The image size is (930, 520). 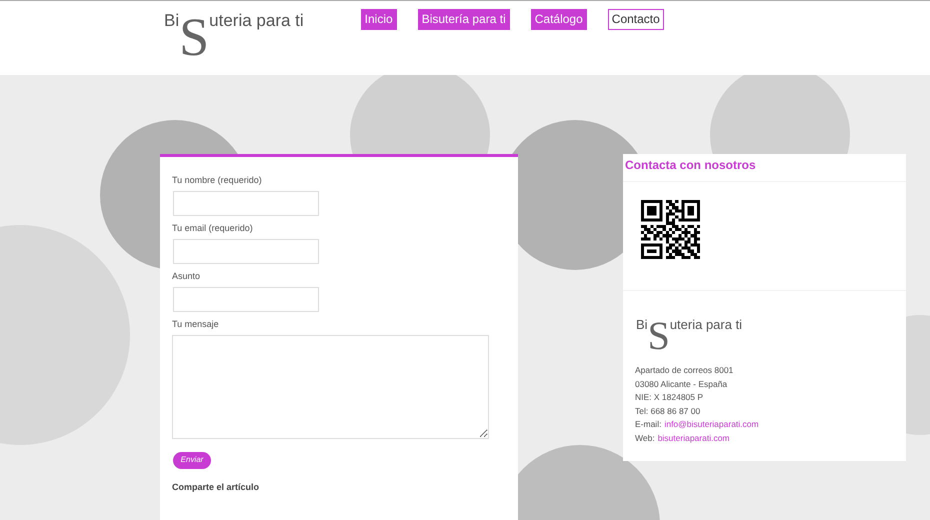 I want to click on field-label: Tu email (requerido), so click(x=213, y=228).